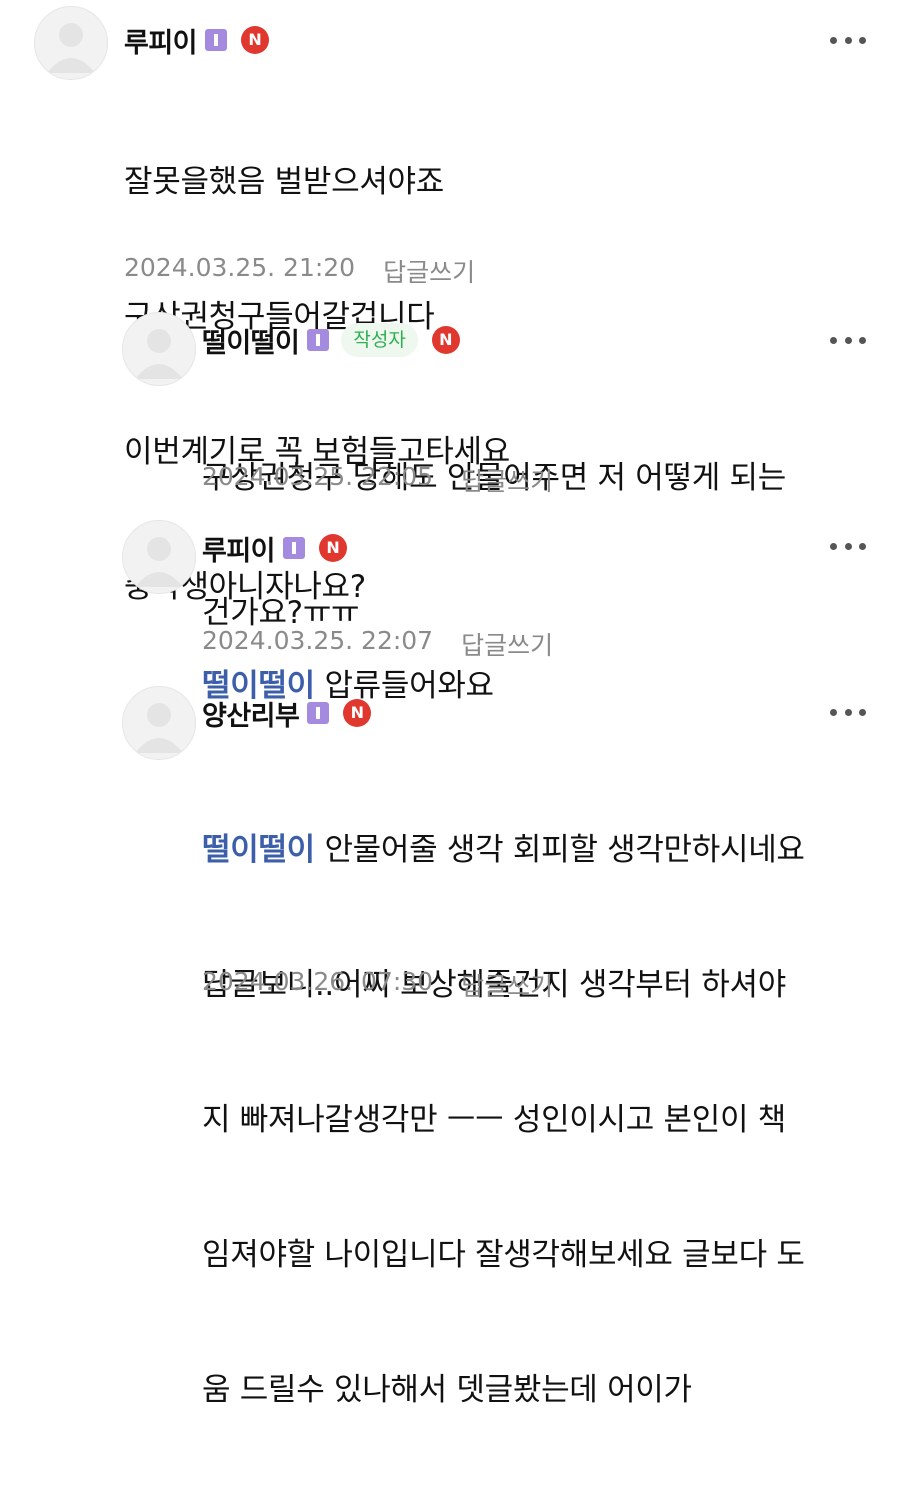 This screenshot has width=900, height=1503. What do you see at coordinates (318, 640) in the screenshot?
I see `timestamp: 2024.03.25. 22:07` at bounding box center [318, 640].